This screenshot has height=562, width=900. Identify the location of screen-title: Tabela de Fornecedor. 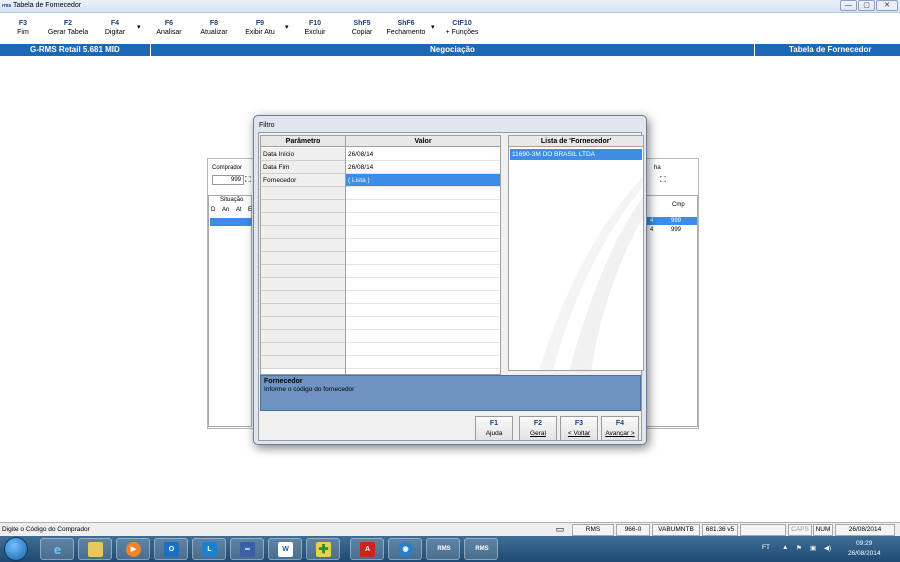
(830, 49).